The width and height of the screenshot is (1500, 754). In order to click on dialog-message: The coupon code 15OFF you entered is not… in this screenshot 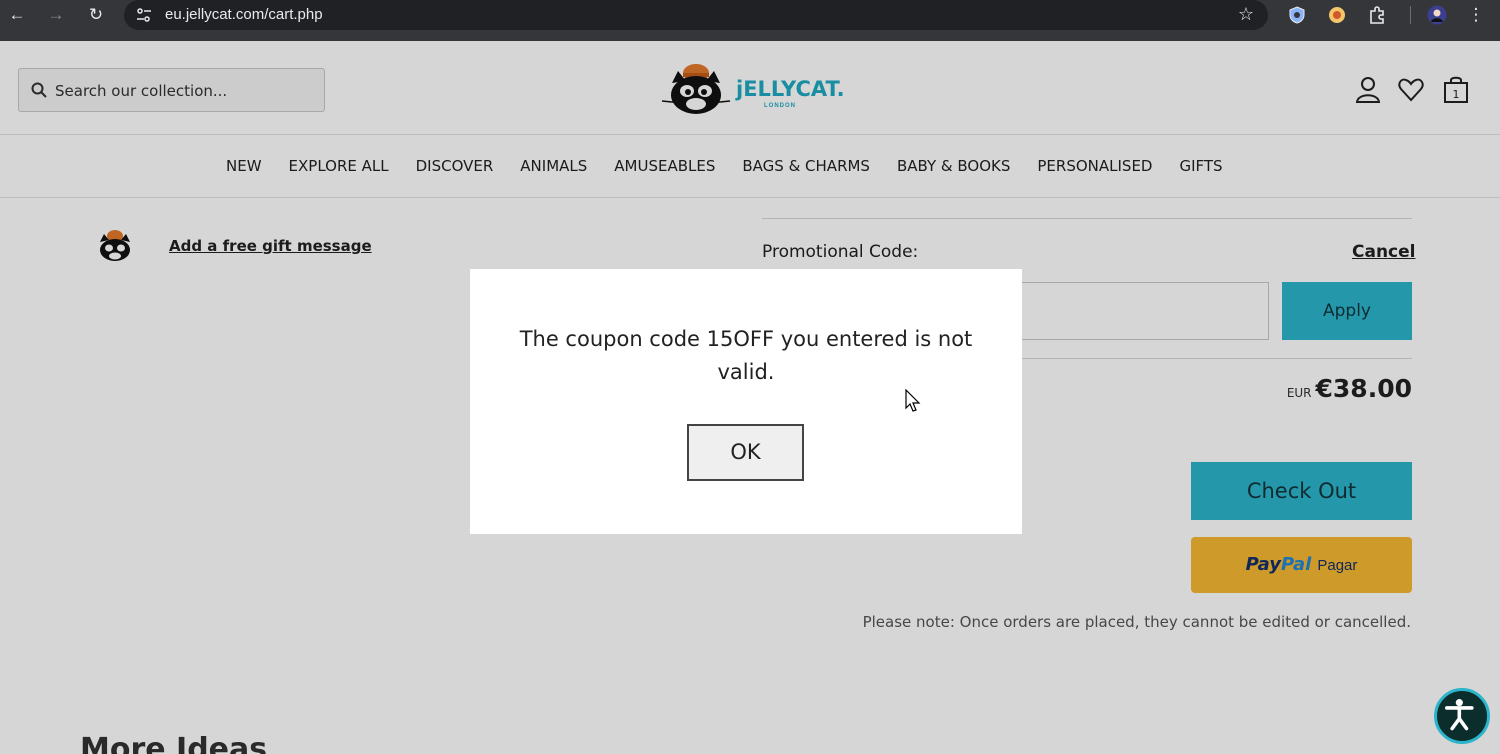, I will do `click(746, 355)`.